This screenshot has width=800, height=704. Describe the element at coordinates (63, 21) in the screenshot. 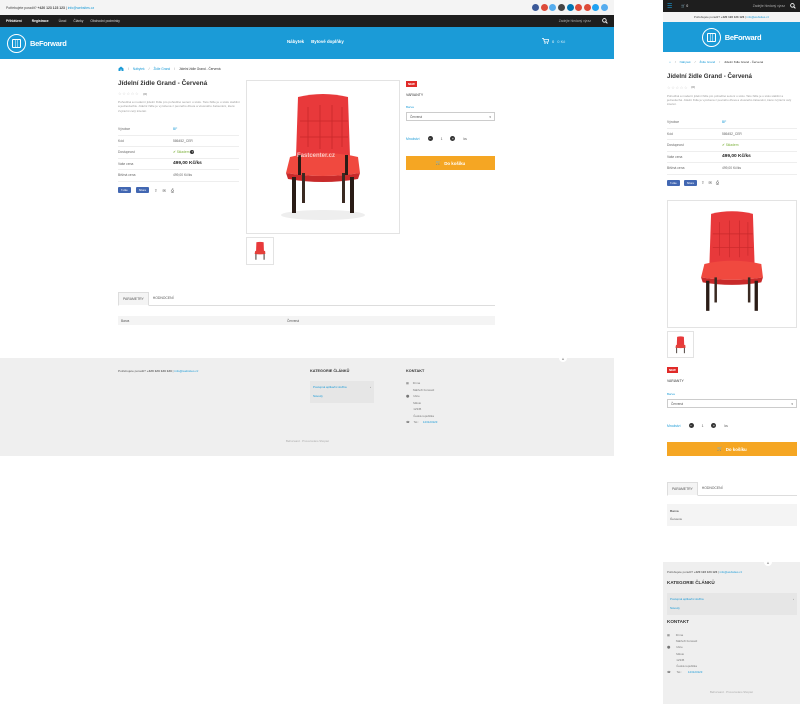

I see `nav-link-intro: Úvod` at that location.